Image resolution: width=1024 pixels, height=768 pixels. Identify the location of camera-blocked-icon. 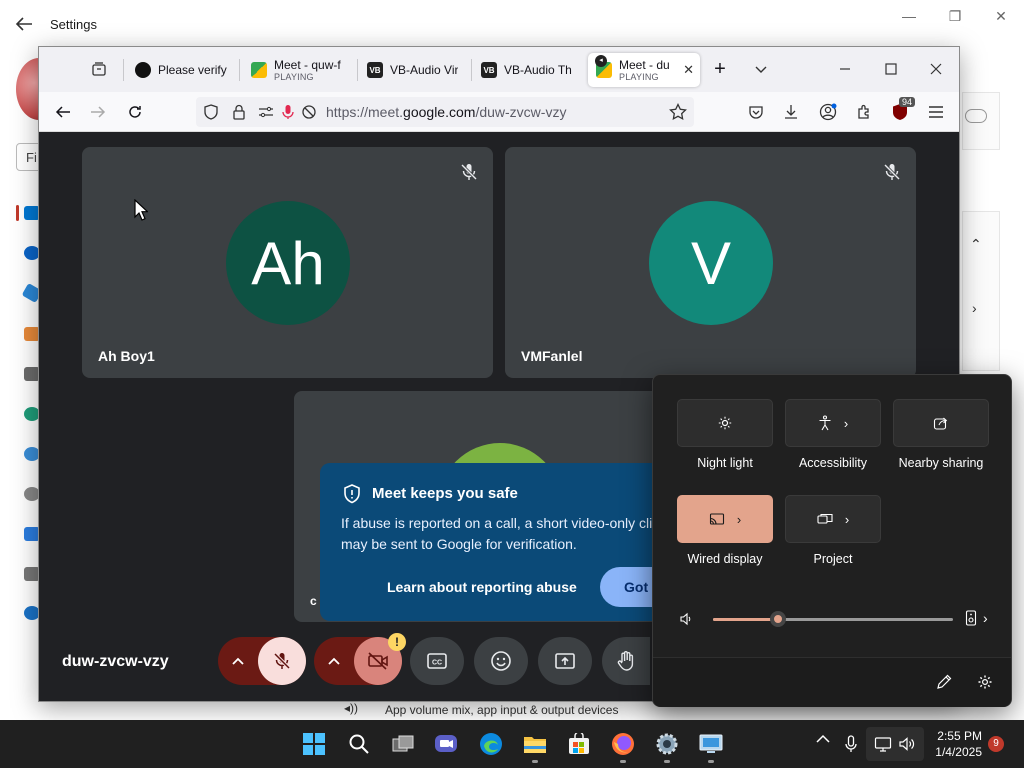
(309, 112).